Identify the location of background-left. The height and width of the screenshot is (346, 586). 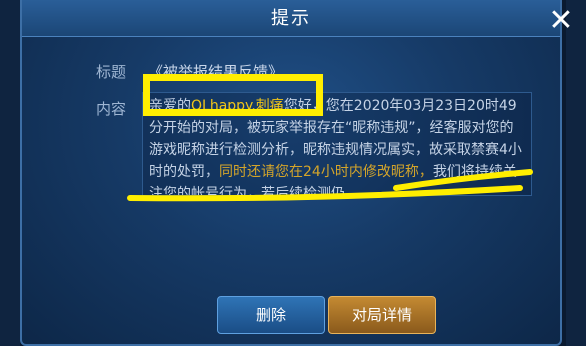
(10, 173).